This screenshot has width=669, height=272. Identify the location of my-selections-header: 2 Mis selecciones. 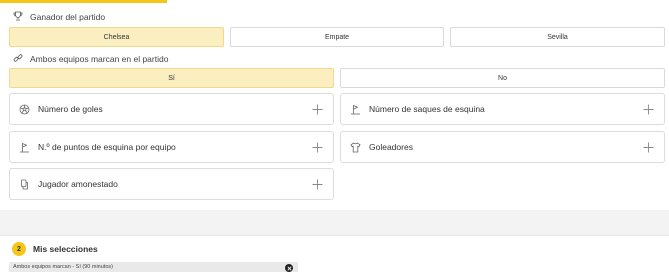
(55, 249).